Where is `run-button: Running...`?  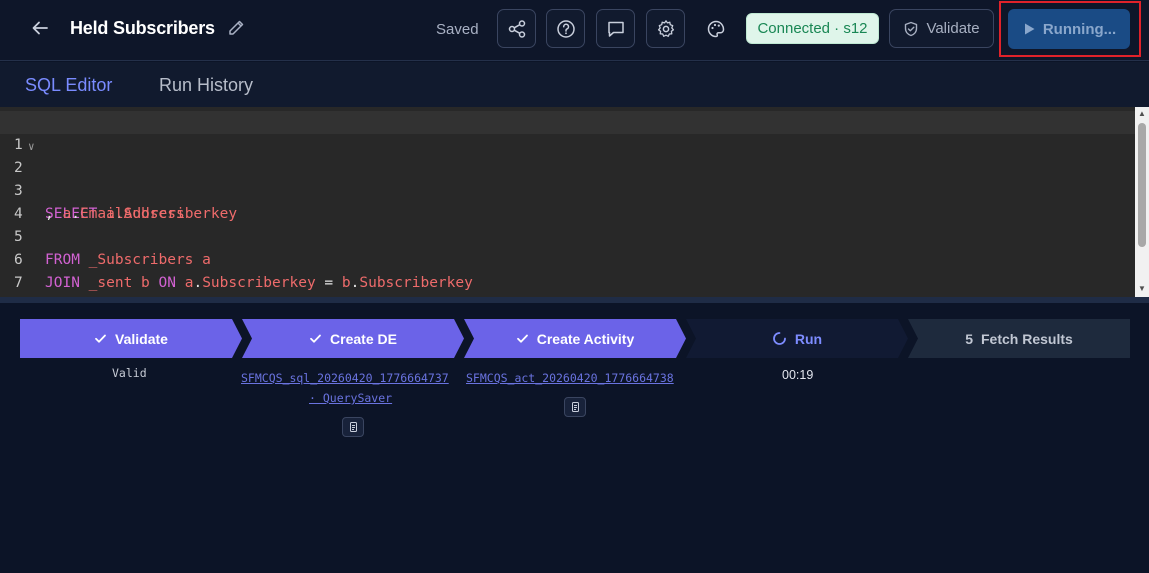 run-button: Running... is located at coordinates (1069, 29).